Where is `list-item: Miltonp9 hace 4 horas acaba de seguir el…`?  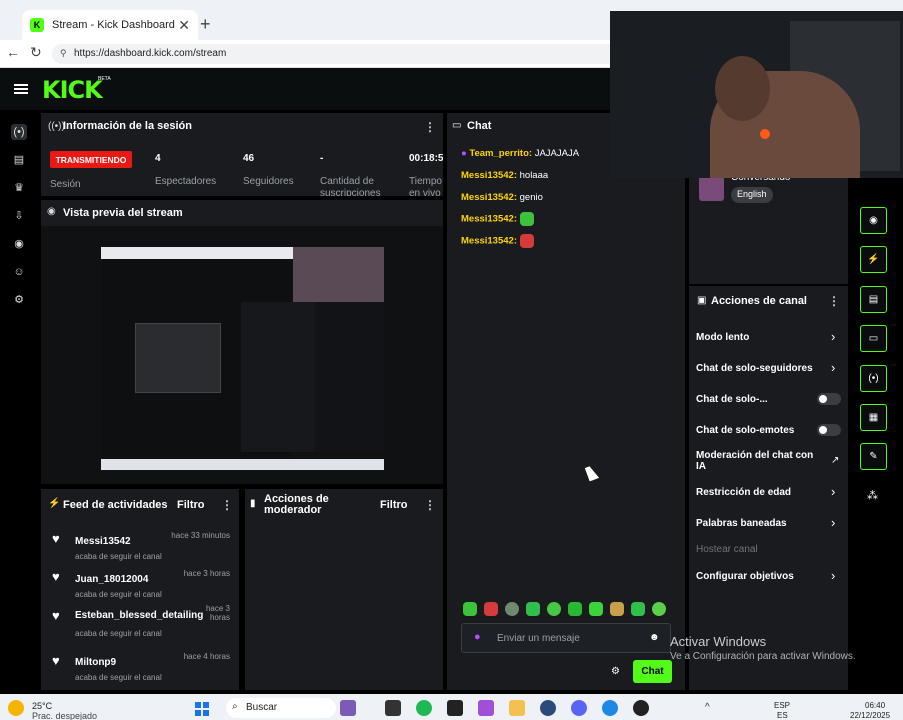 list-item: Miltonp9 hace 4 horas acaba de seguir el… is located at coordinates (155, 667).